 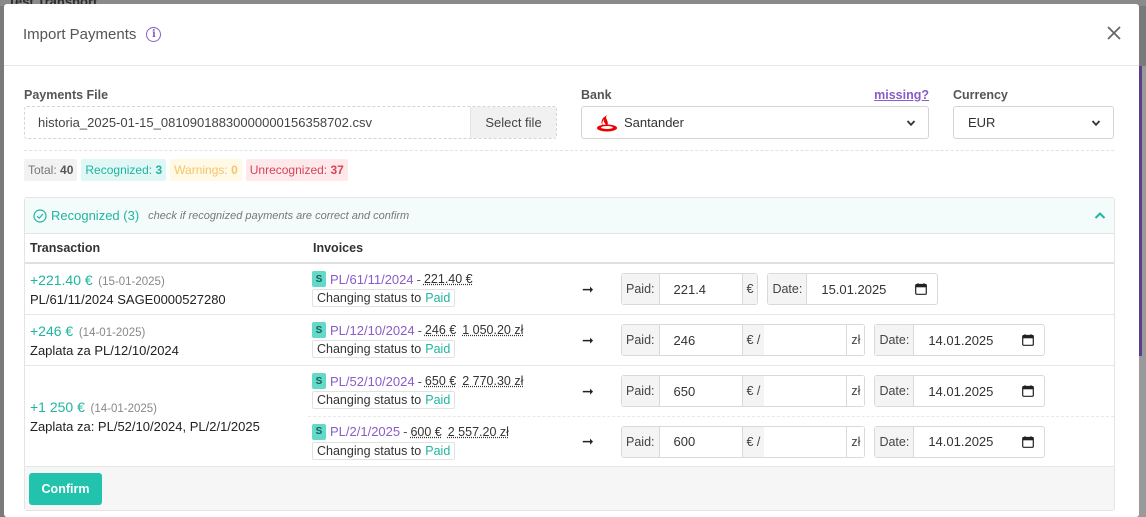 What do you see at coordinates (700, 441) in the screenshot?
I see `paid-amount-input: 600` at bounding box center [700, 441].